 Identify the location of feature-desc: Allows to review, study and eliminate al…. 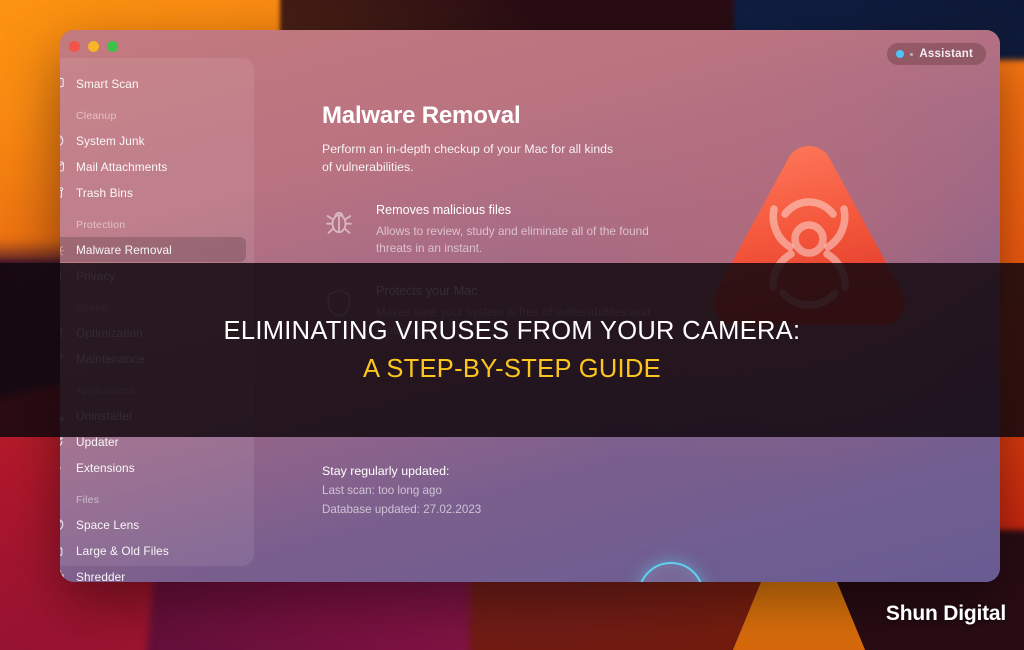
(512, 239).